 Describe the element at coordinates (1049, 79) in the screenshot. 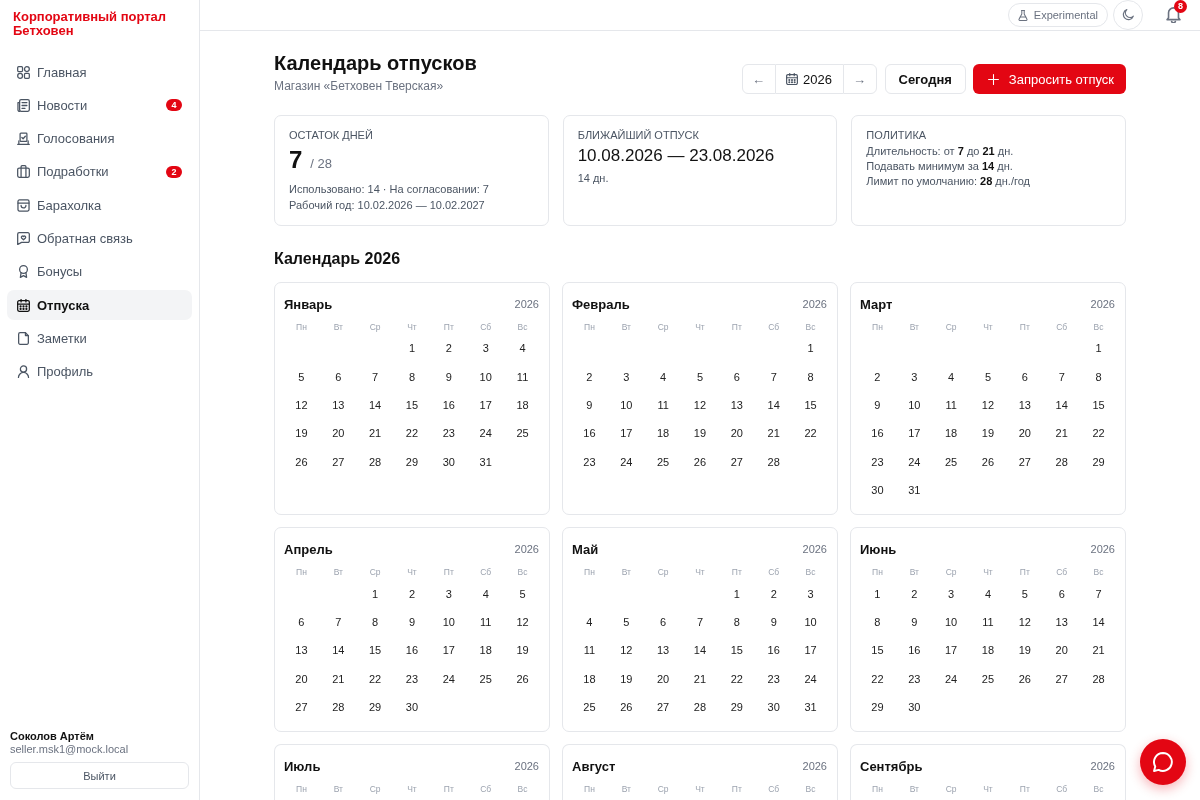

I see `request-vacation-button: Запросить отпуск` at that location.